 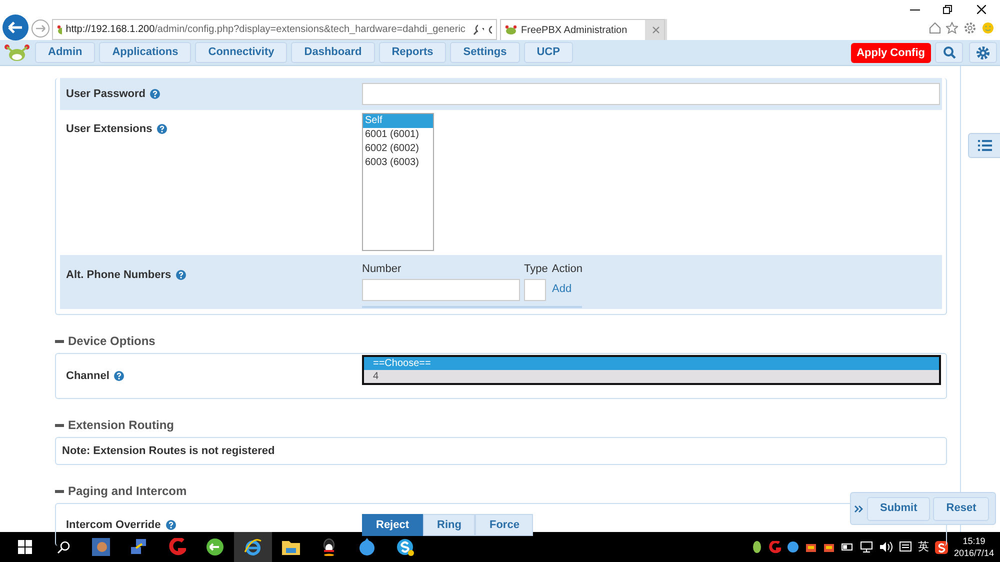 I want to click on column-header: Action, so click(x=567, y=269).